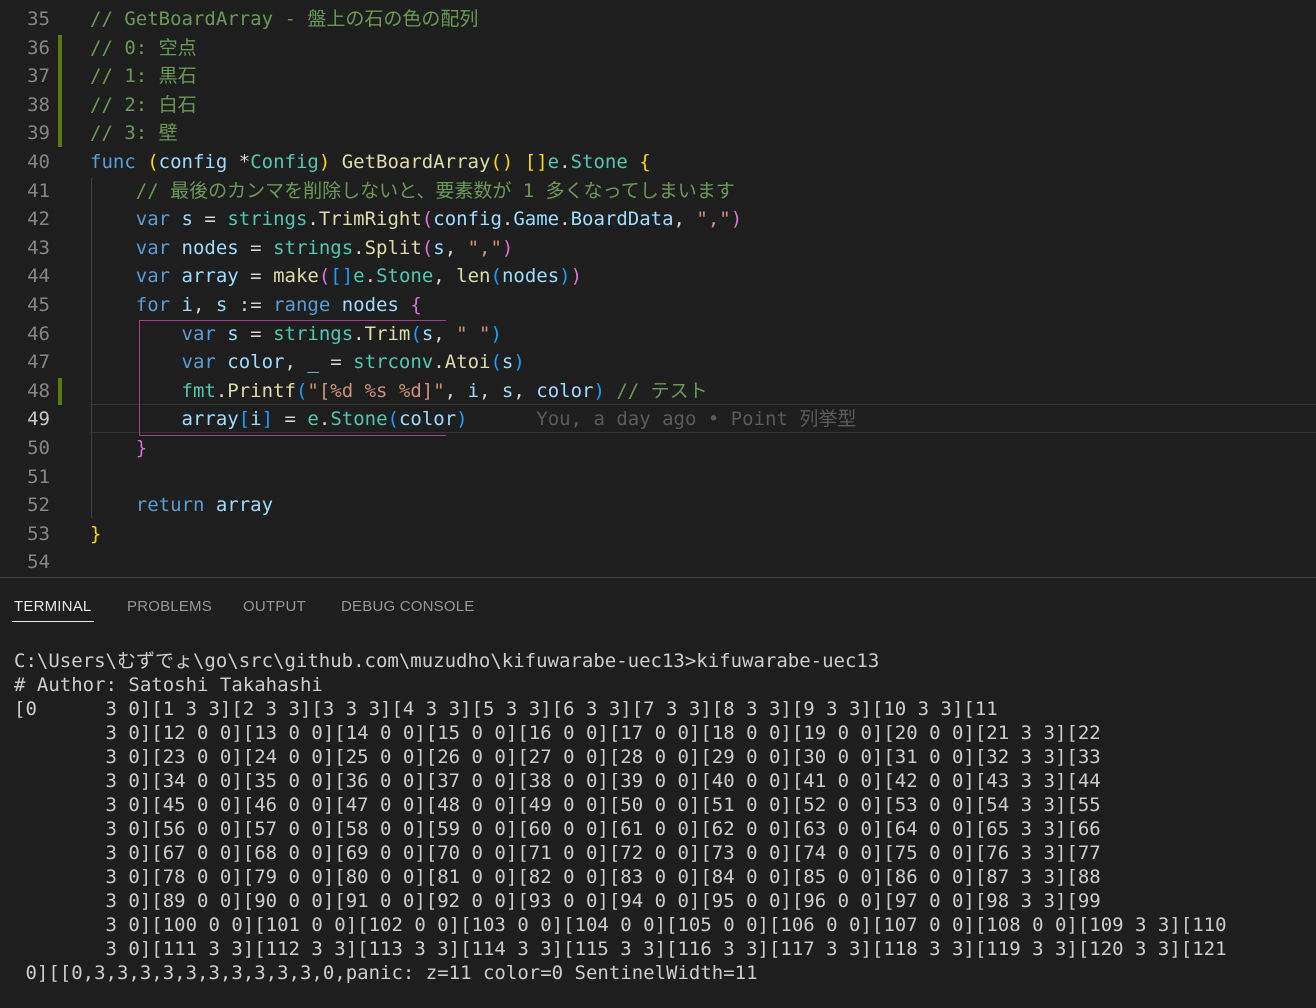 The image size is (1316, 1008). I want to click on code-token: // 3: 壁, so click(134, 133).